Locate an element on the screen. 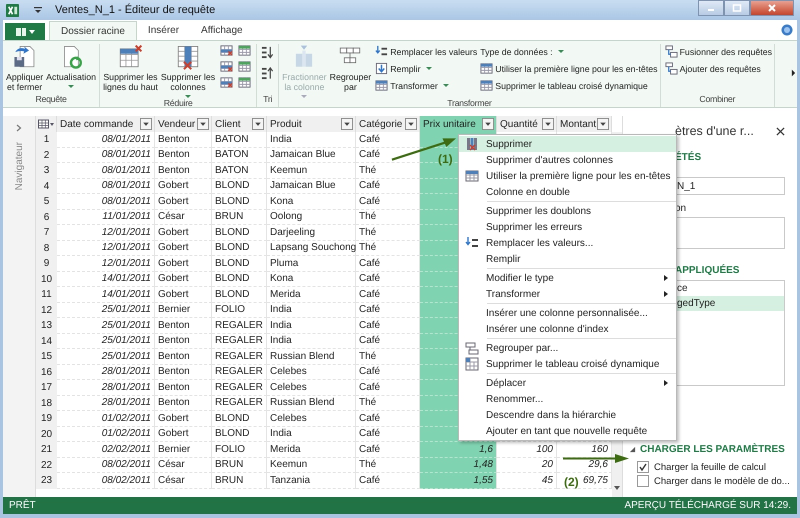 The width and height of the screenshot is (800, 518). table-cell: BATON is located at coordinates (239, 170).